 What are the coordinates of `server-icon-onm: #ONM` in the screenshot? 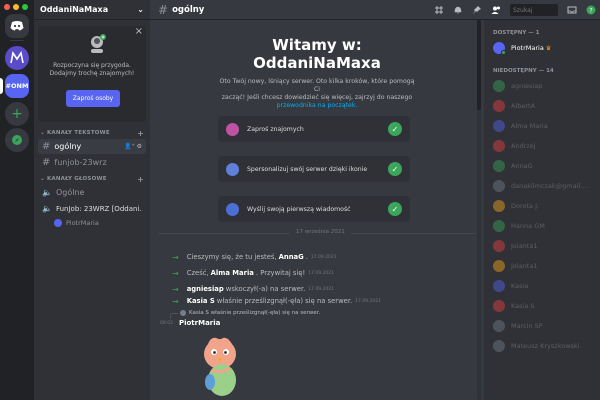 It's located at (17, 86).